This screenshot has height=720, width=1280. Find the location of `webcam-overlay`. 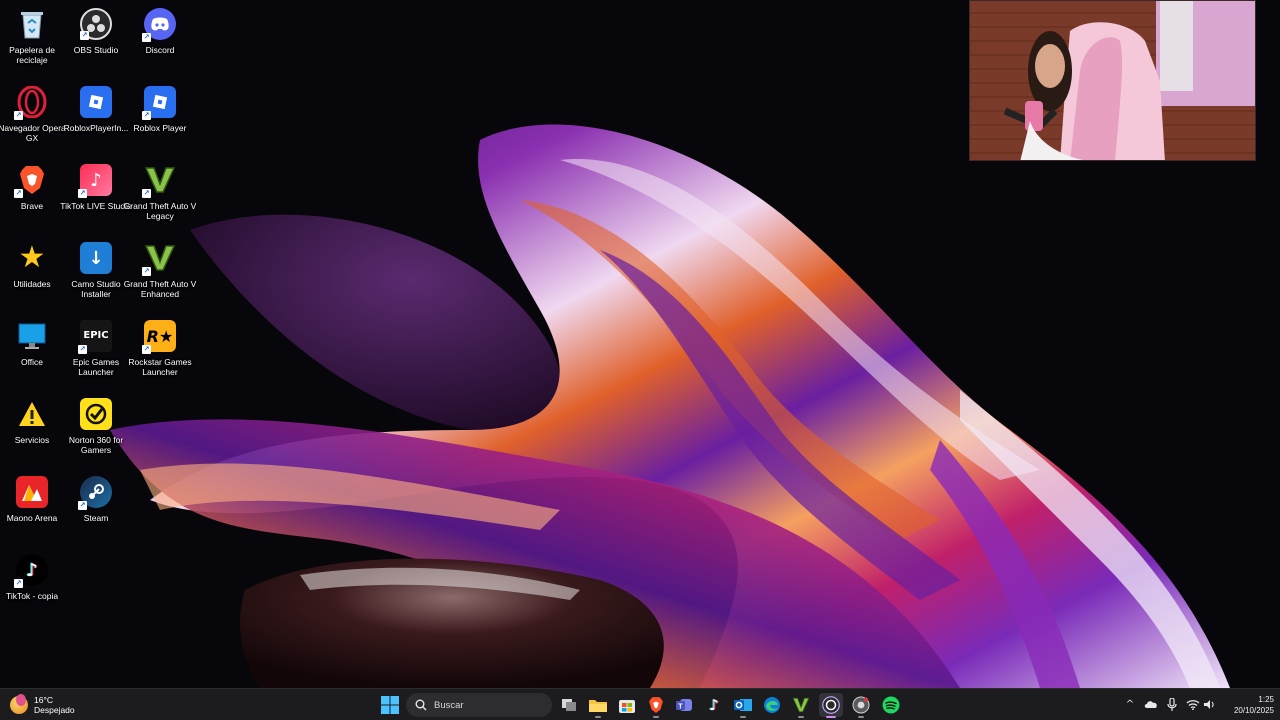

webcam-overlay is located at coordinates (1112, 80).